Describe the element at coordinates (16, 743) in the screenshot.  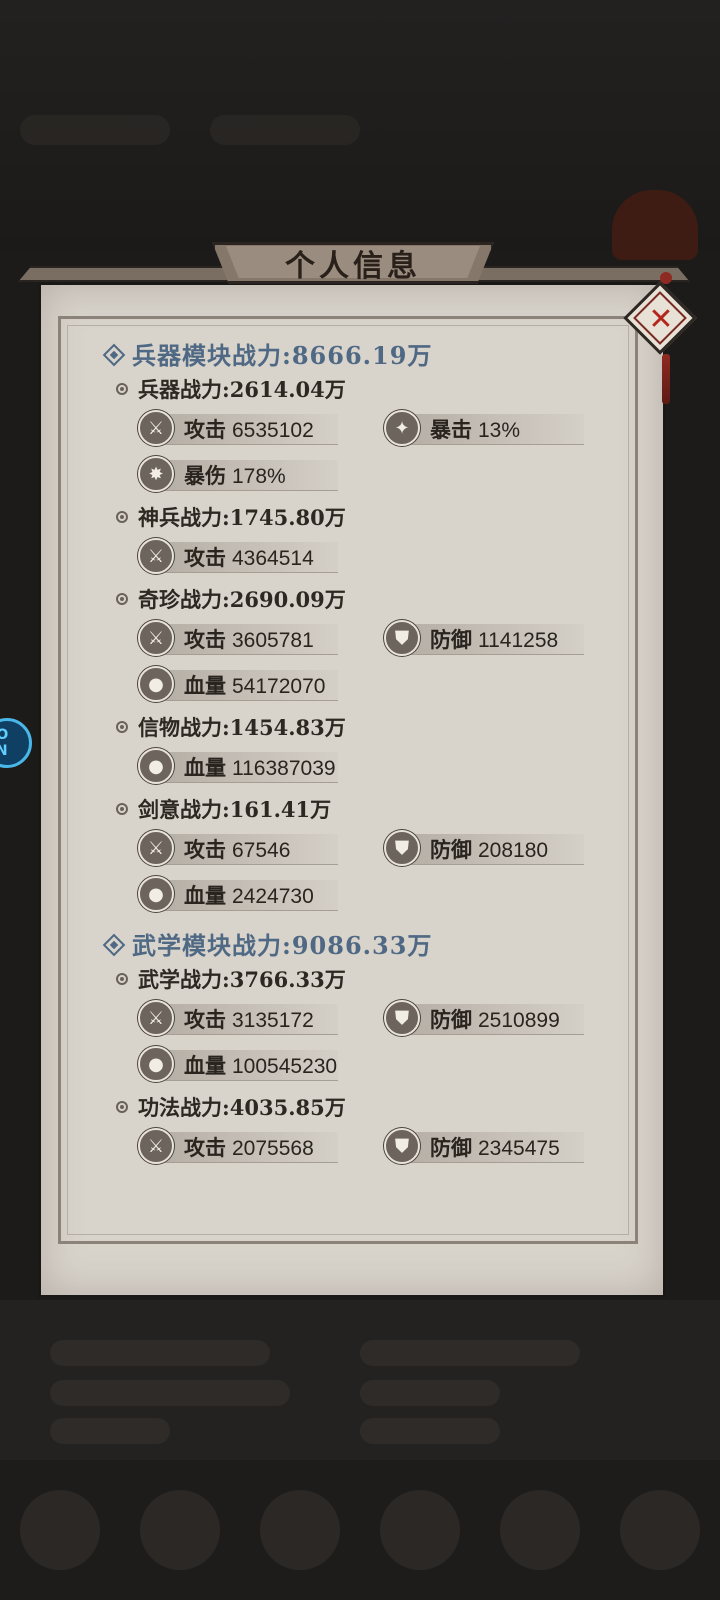
I see `side-event-badge: ÚO AN` at that location.